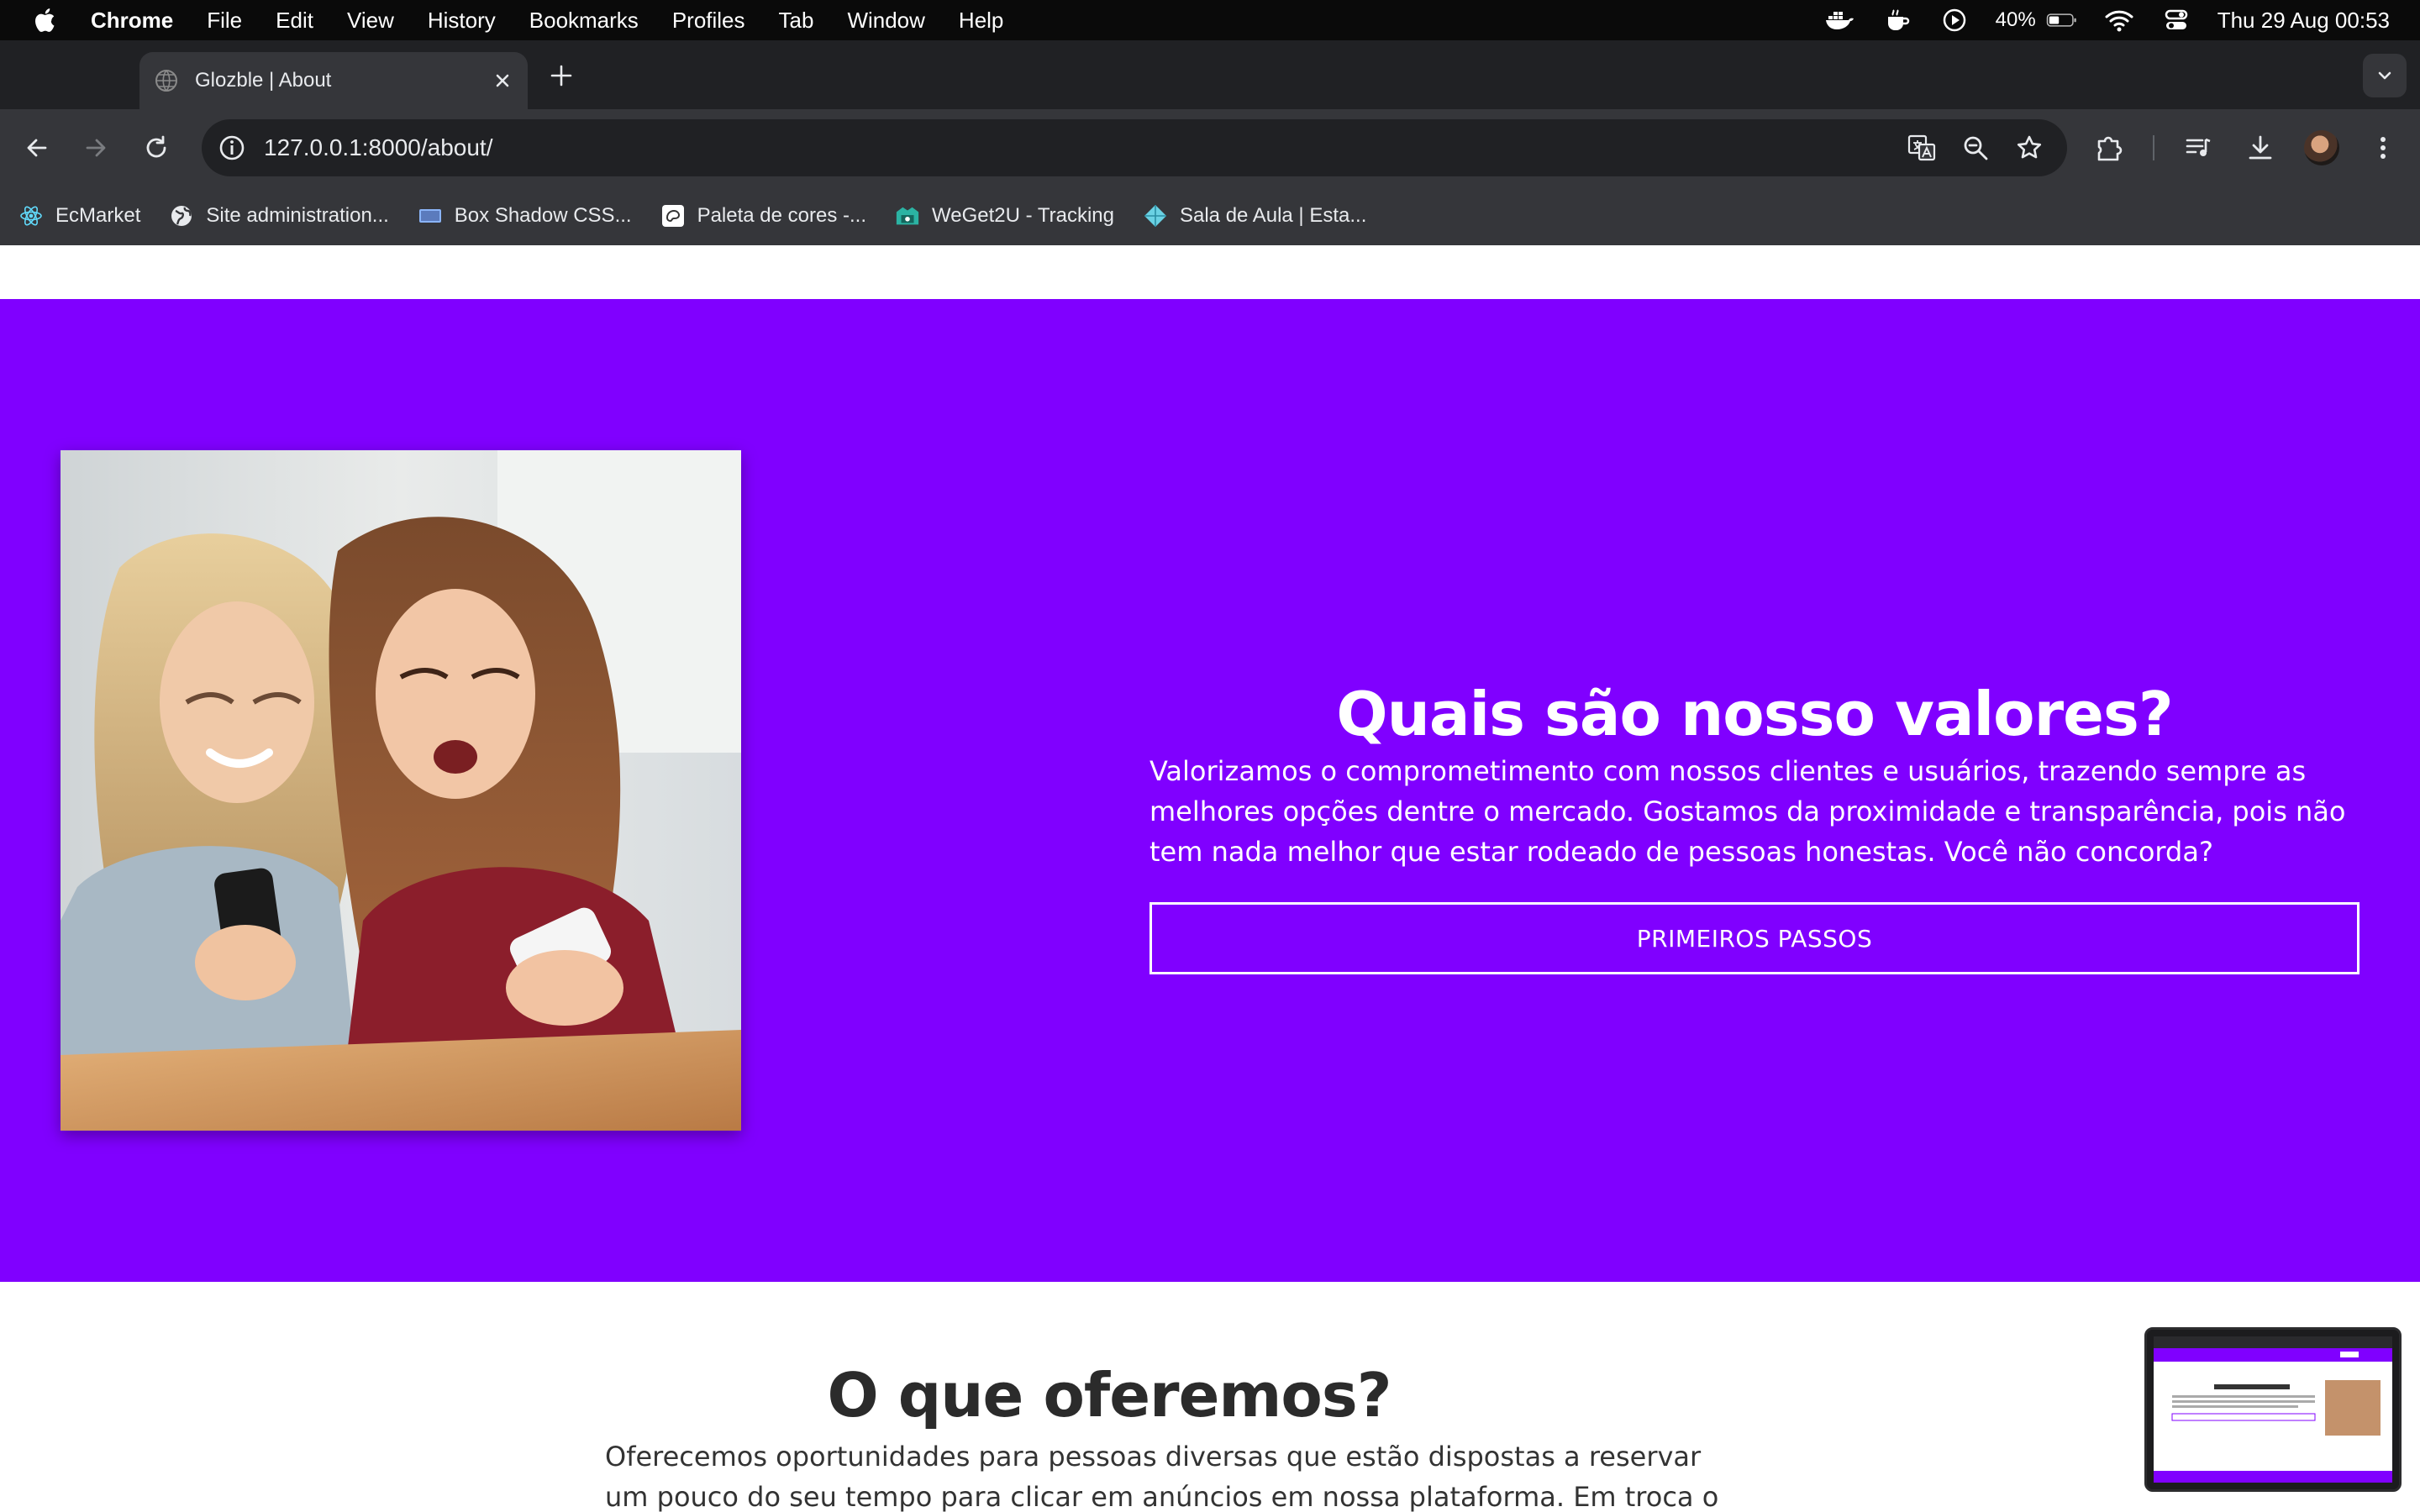 The image size is (2420, 1512). I want to click on tab-title: Glozble | About, so click(263, 80).